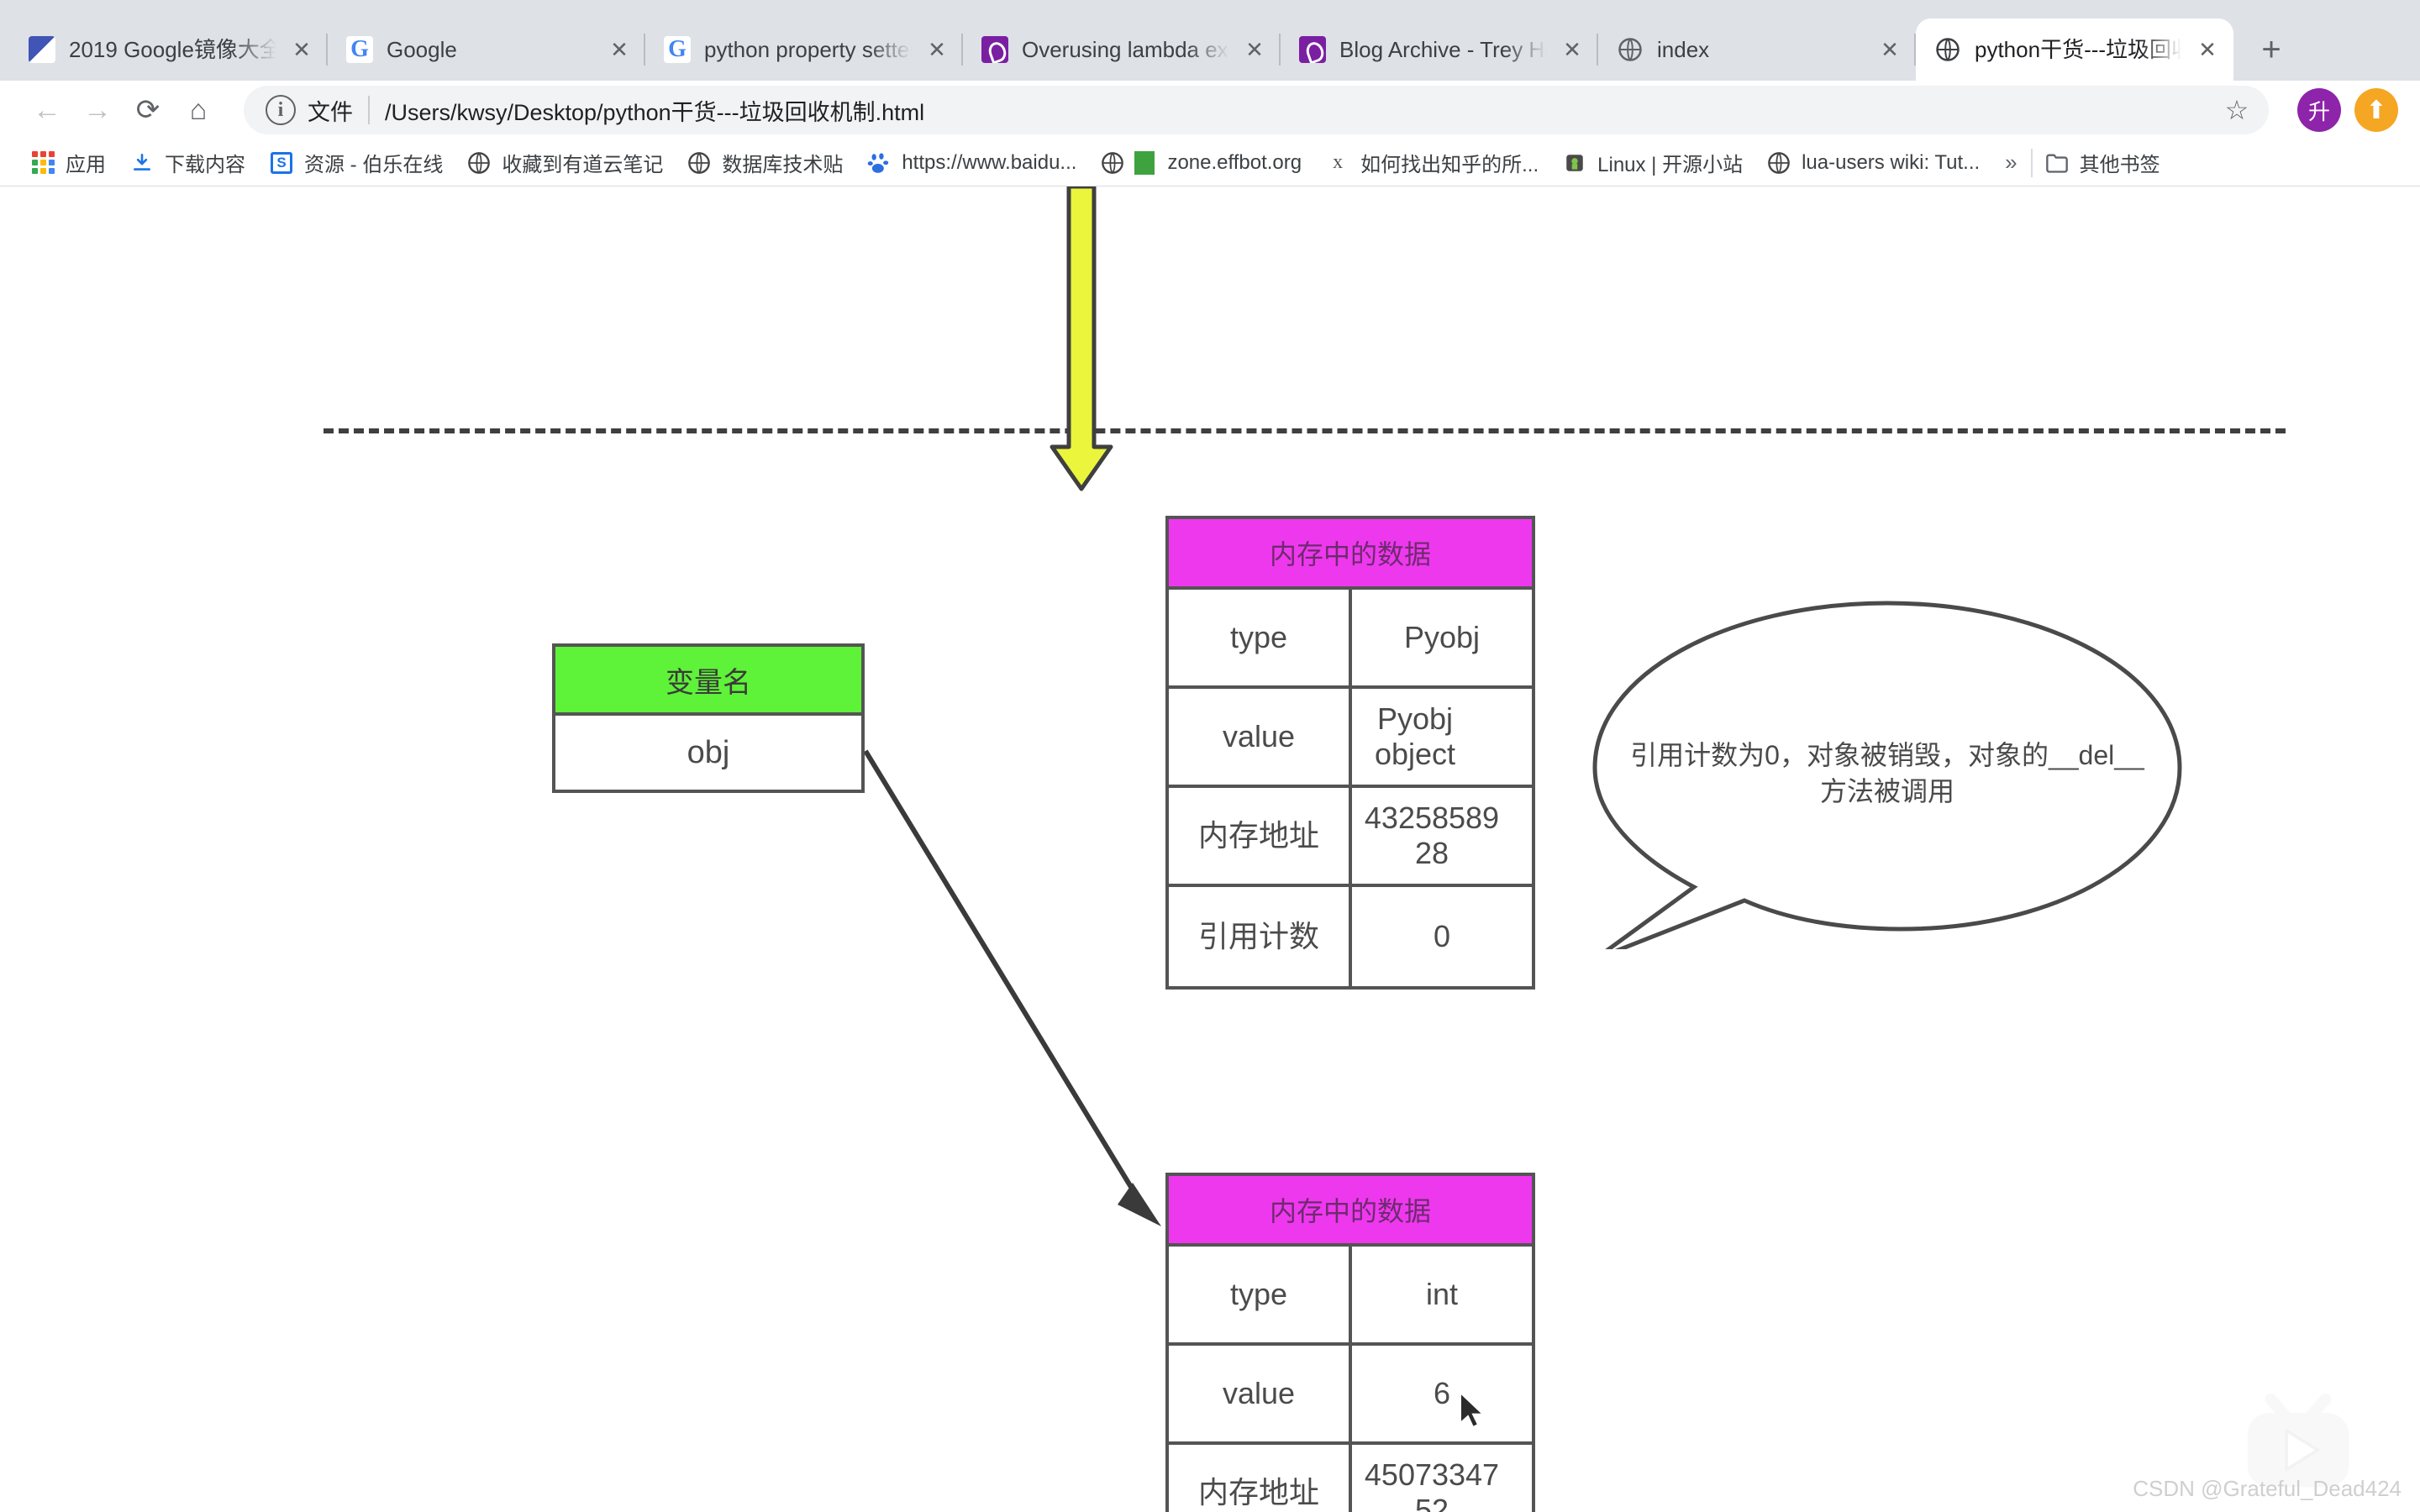 The height and width of the screenshot is (1512, 2420). What do you see at coordinates (2268, 1488) in the screenshot?
I see `watermark-credit: CSDN @Grateful_Dead424` at bounding box center [2268, 1488].